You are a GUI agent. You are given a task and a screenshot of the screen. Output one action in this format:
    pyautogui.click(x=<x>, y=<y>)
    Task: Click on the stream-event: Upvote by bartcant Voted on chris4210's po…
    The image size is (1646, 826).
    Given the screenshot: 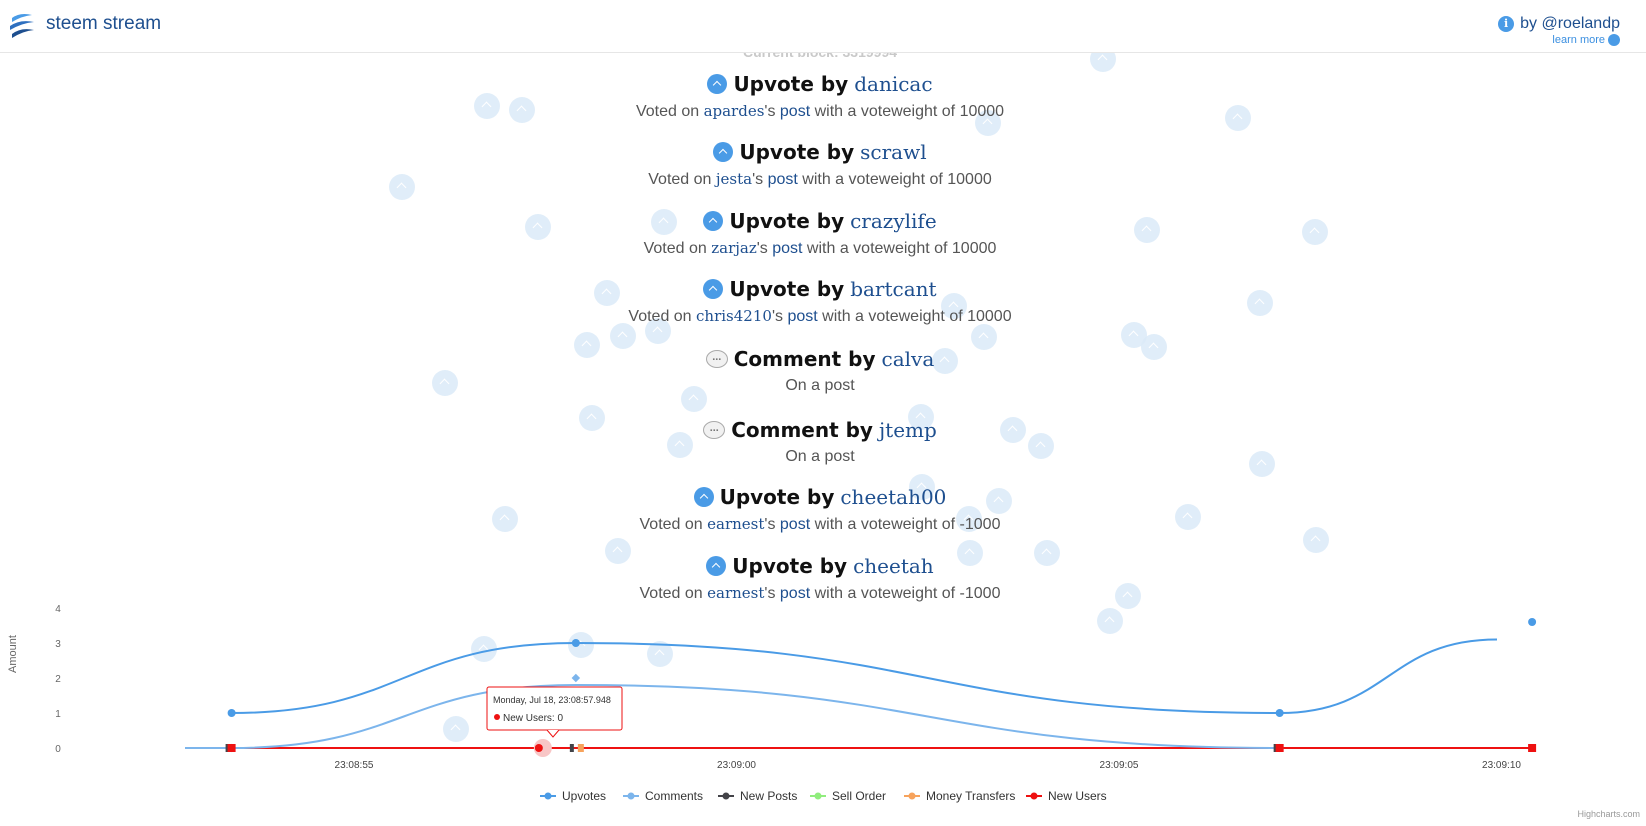 What is the action you would take?
    pyautogui.click(x=820, y=301)
    